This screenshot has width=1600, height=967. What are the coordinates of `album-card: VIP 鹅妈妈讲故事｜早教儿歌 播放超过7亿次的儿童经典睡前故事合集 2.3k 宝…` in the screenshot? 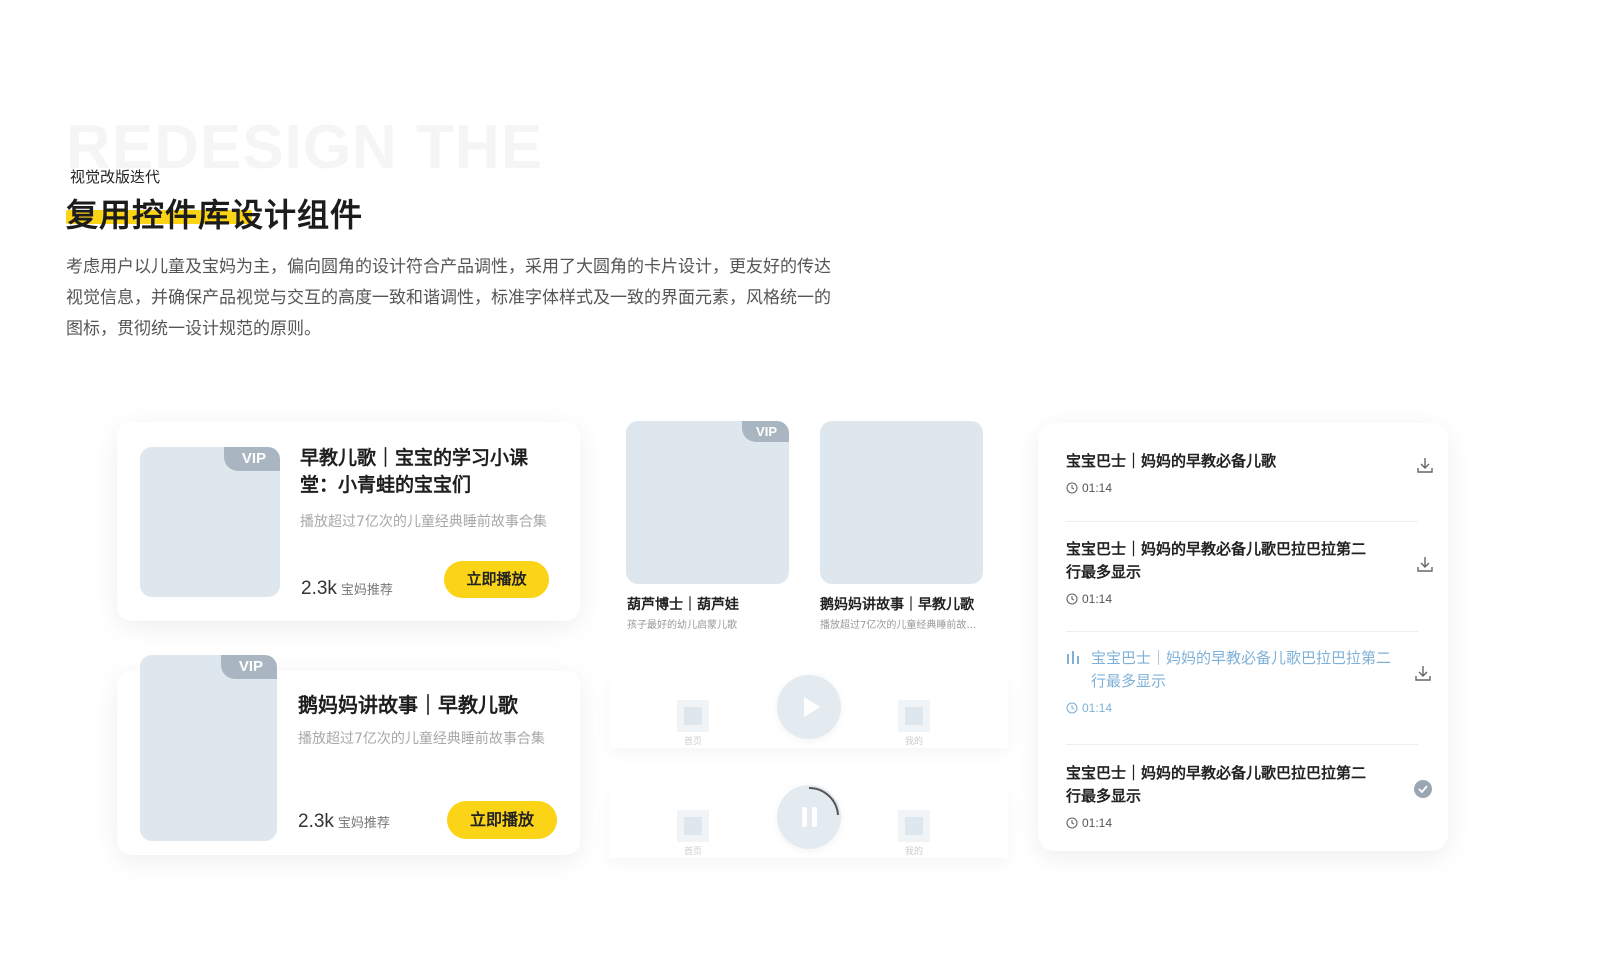 It's located at (348, 755).